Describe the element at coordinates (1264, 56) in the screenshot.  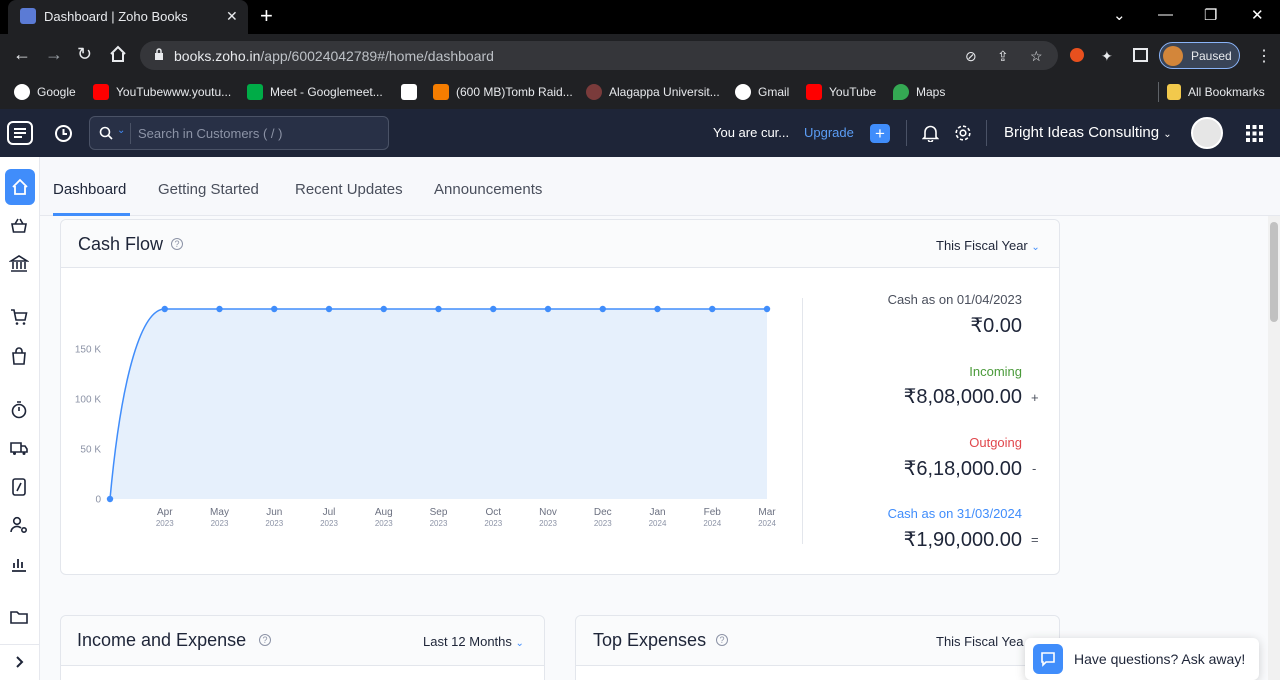
I see `kebab-menu-icon: ⋮` at that location.